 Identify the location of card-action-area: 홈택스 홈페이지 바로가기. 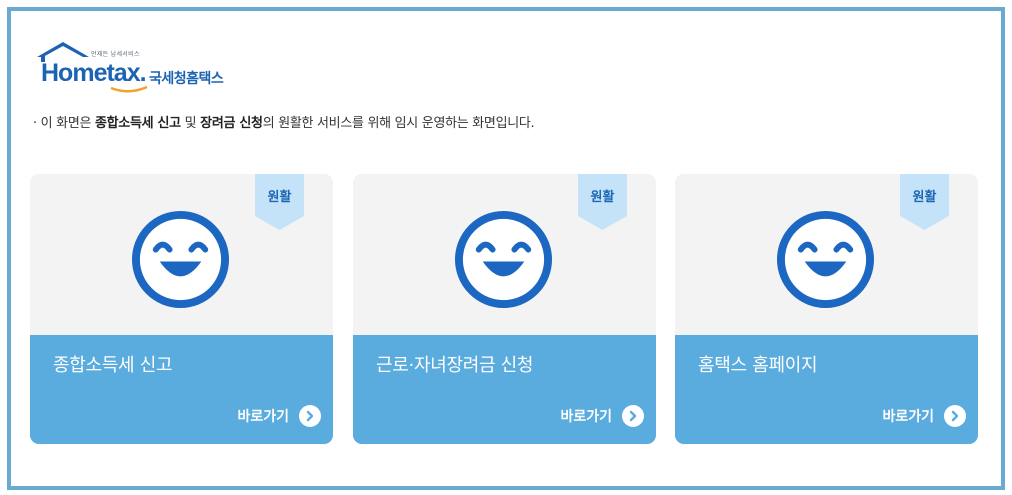
(826, 389).